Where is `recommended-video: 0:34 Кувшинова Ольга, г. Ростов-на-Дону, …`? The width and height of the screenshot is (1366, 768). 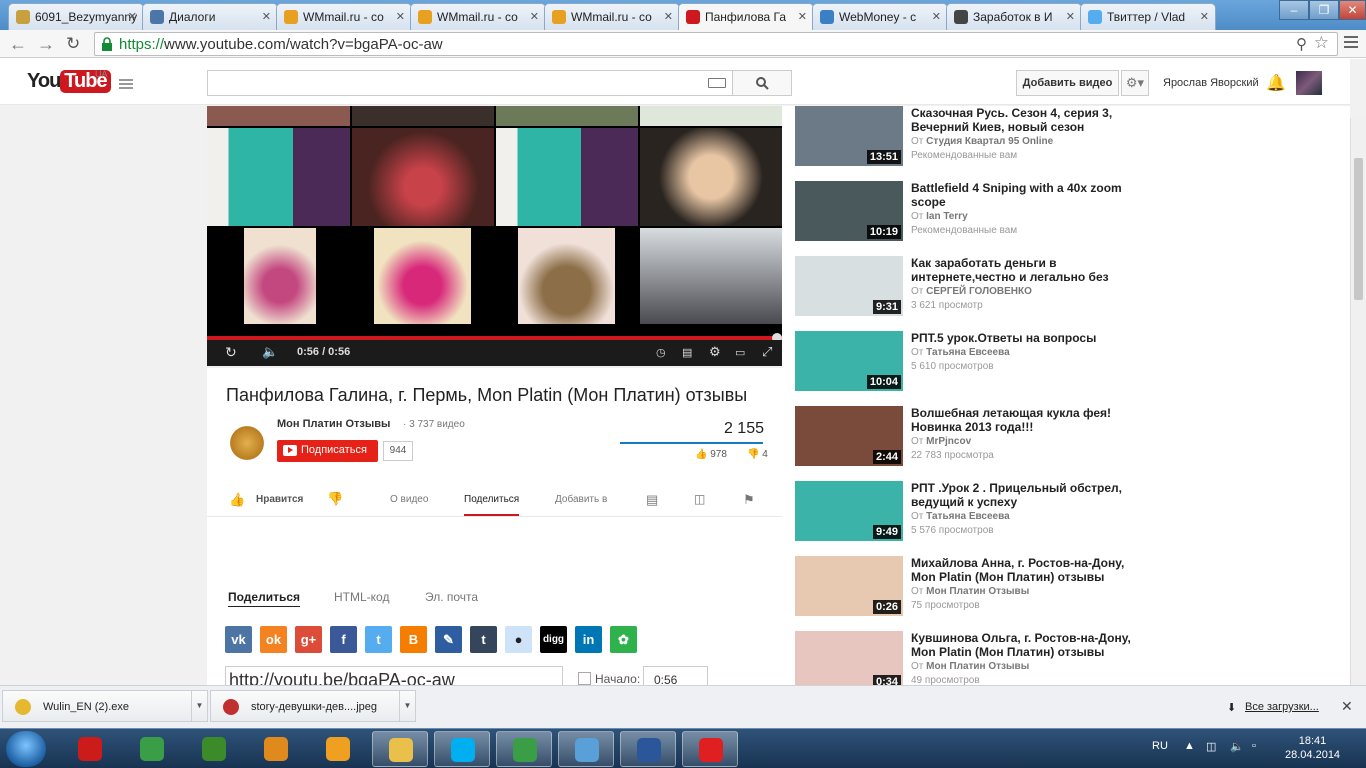 recommended-video: 0:34 Кувшинова Ольга, г. Ростов-на-Дону, … is located at coordinates (965, 658).